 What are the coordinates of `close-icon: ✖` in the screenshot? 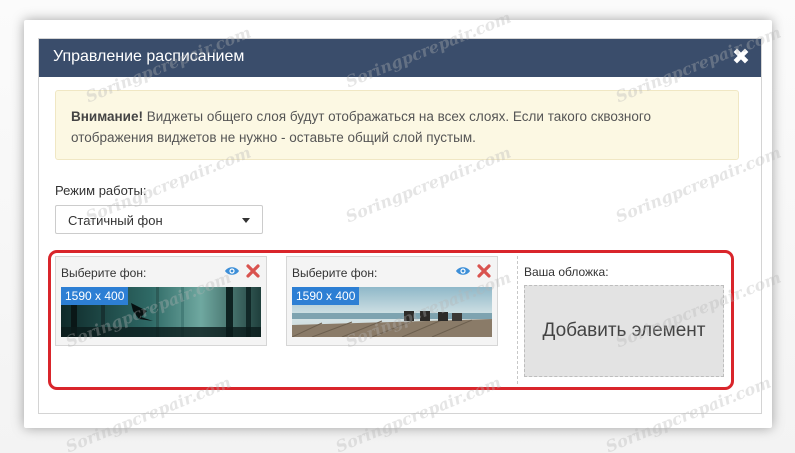 It's located at (741, 57).